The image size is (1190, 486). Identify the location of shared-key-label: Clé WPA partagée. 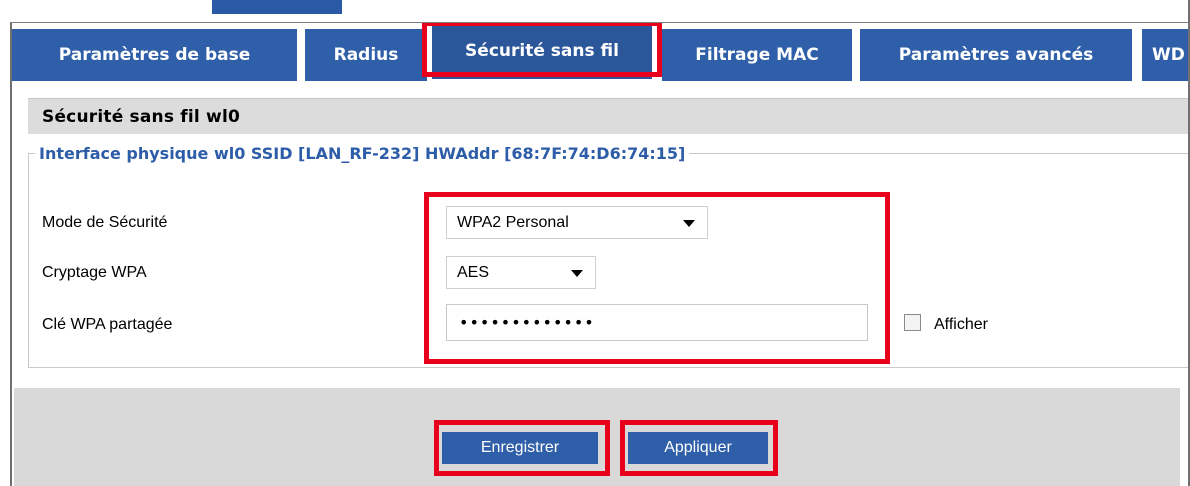
(107, 324).